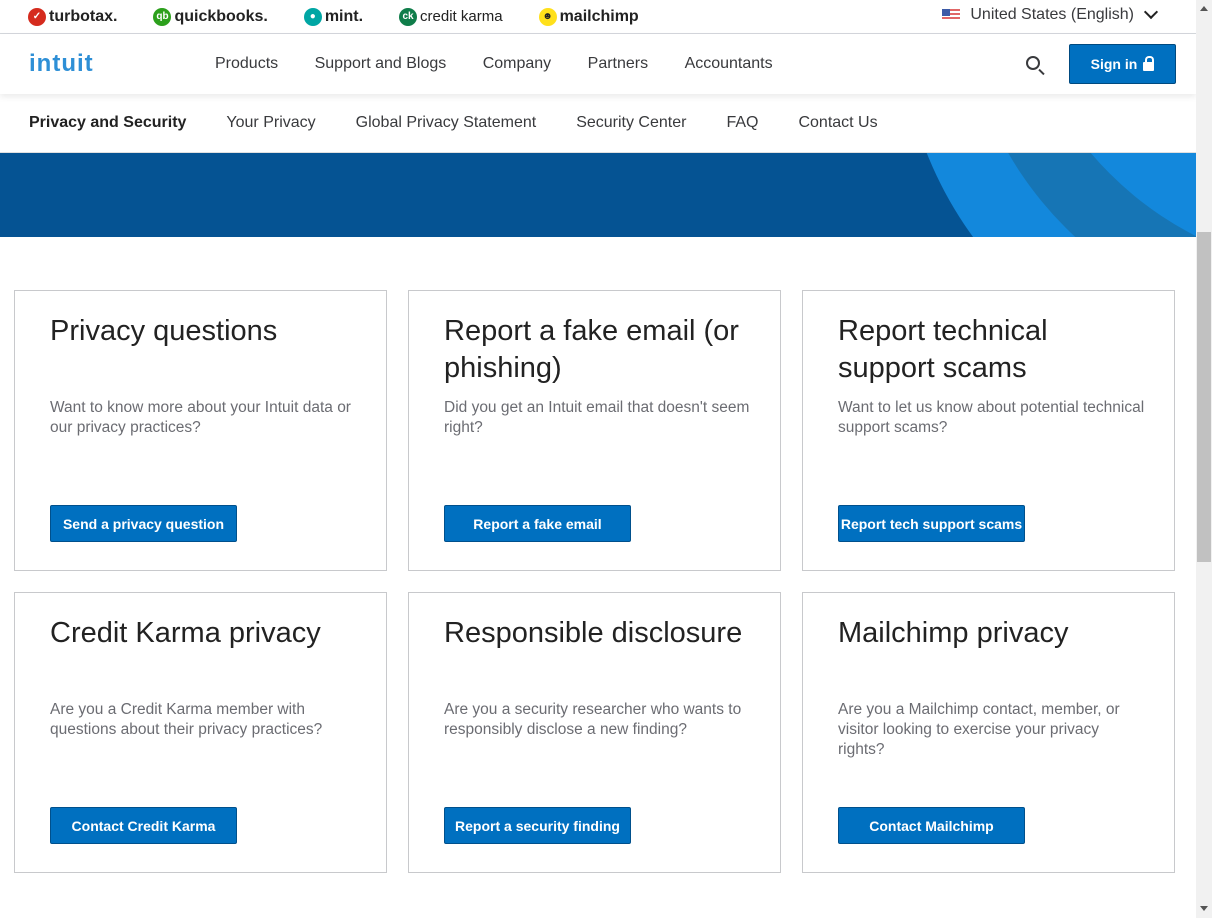  Describe the element at coordinates (742, 123) in the screenshot. I see `subnav-faq: FAQ` at that location.